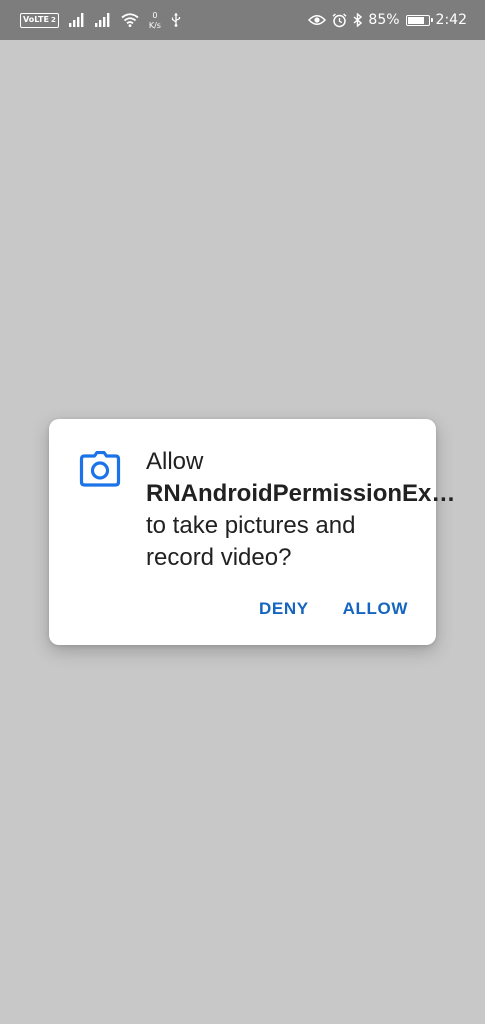 The height and width of the screenshot is (1024, 485). Describe the element at coordinates (154, 25) in the screenshot. I see `network-speed-unit: K/s` at that location.